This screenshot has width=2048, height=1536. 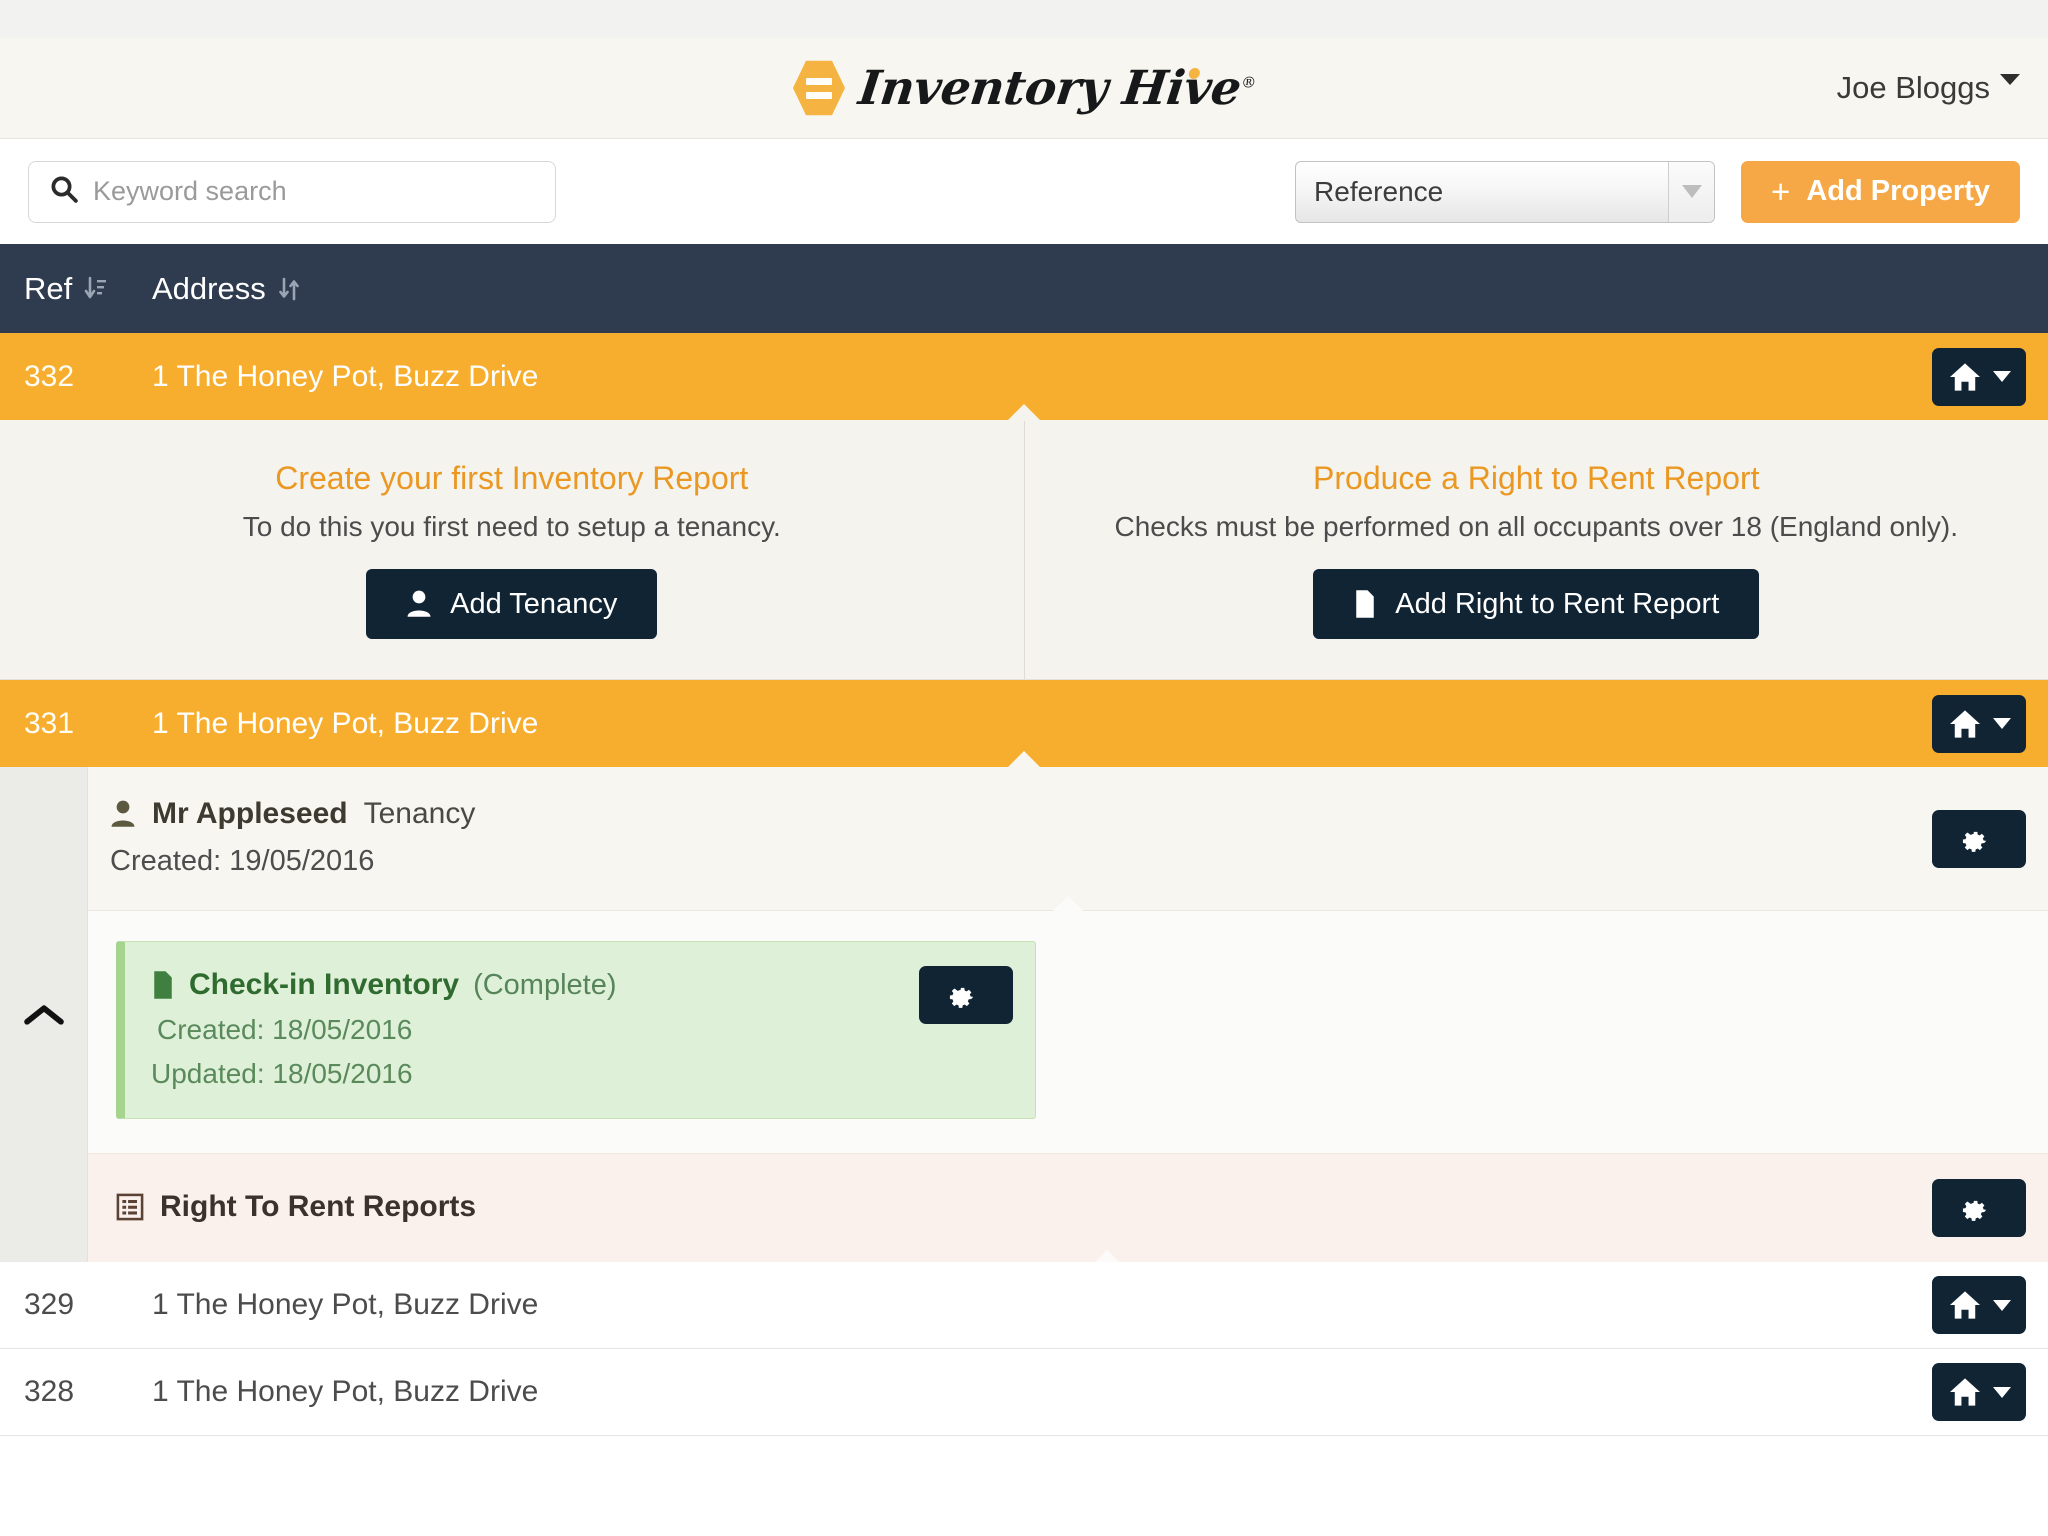 I want to click on add-right-to-rent-report-button: Add Right to Rent Report, so click(x=1536, y=604).